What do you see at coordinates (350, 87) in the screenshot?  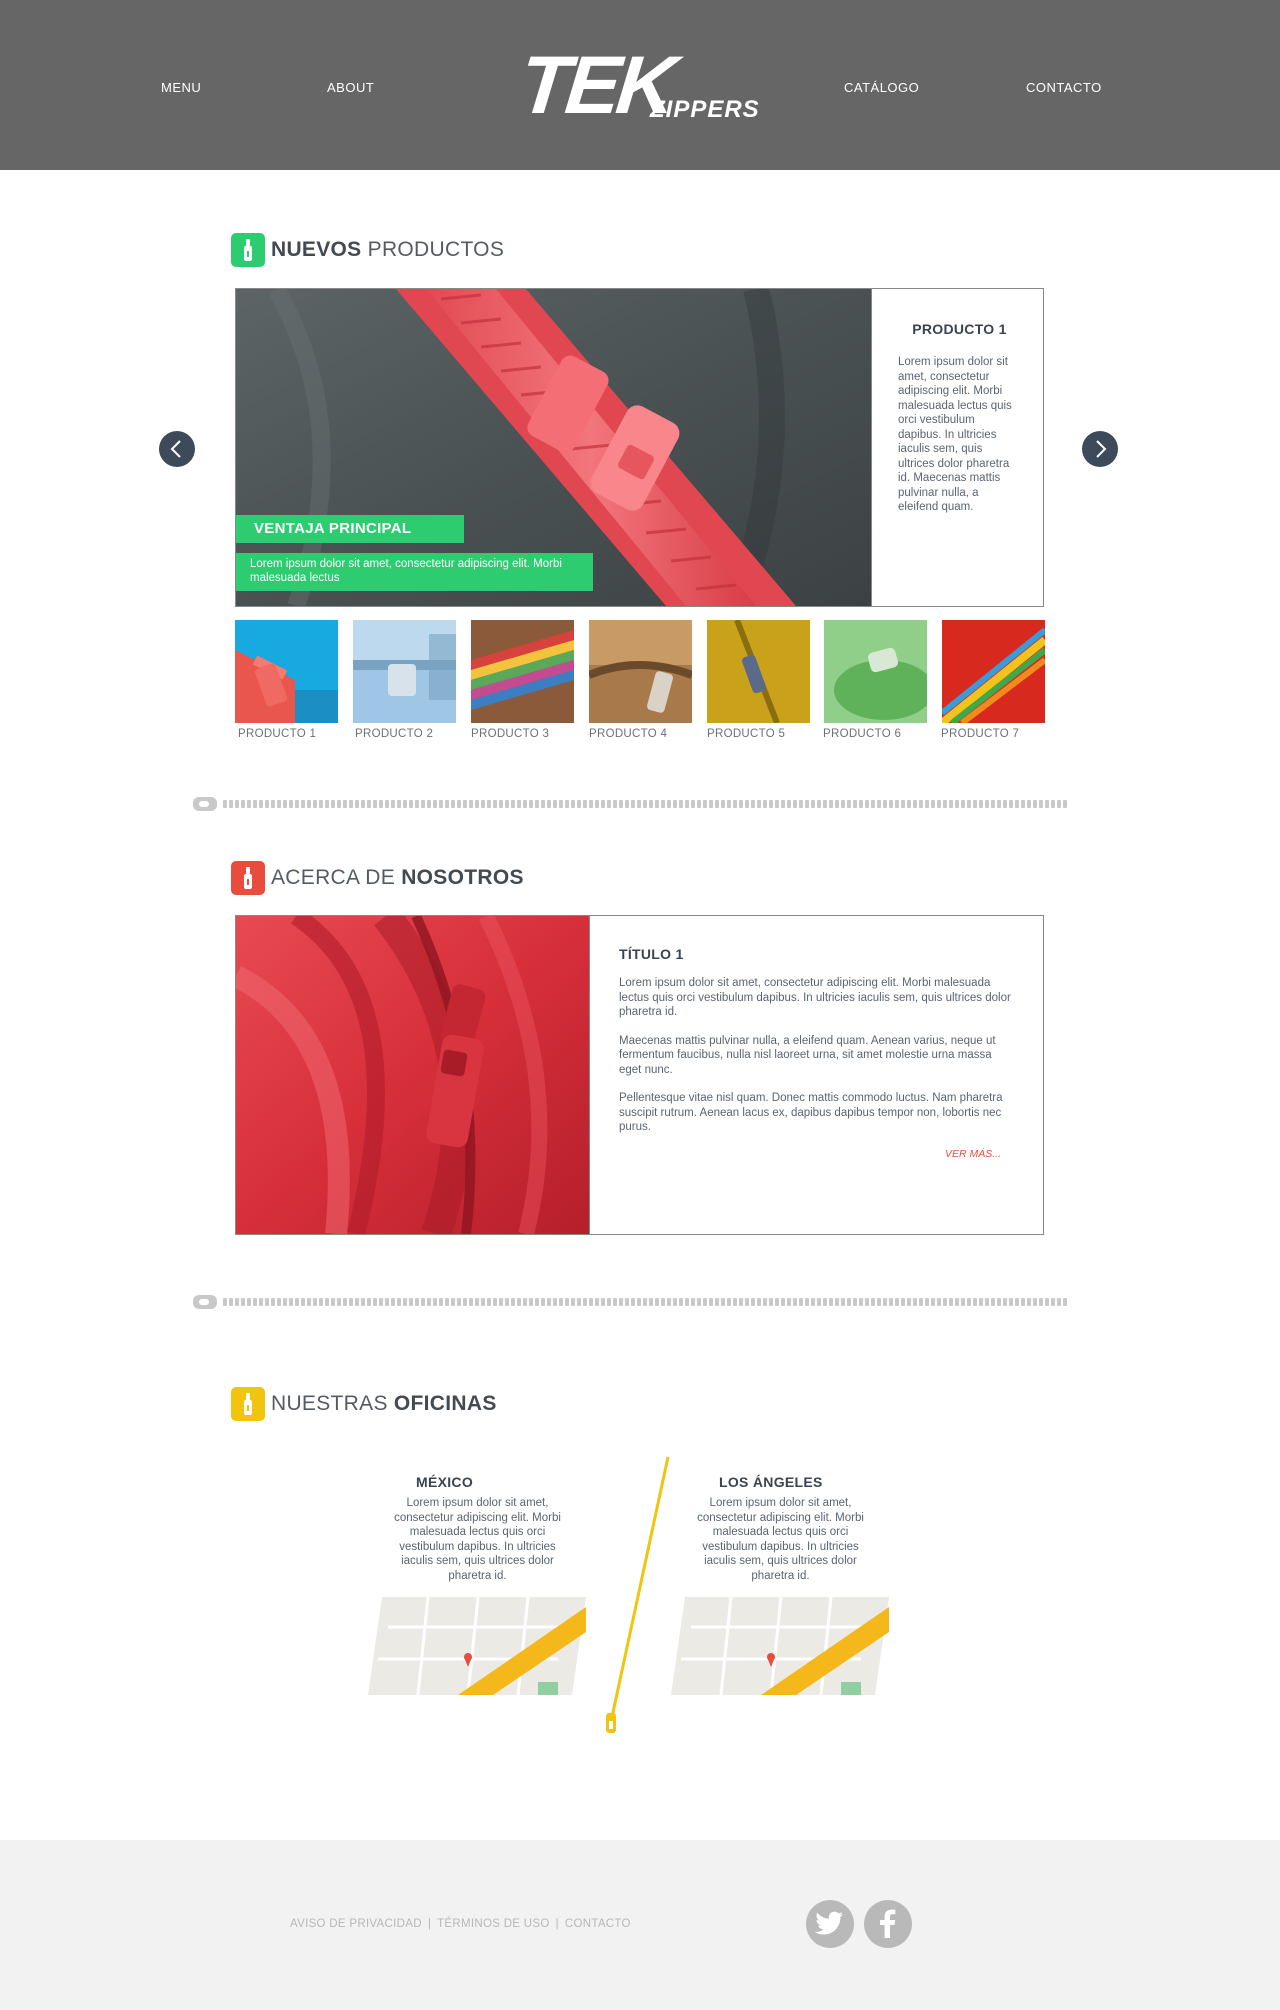 I see `nav-about: ABOUT` at bounding box center [350, 87].